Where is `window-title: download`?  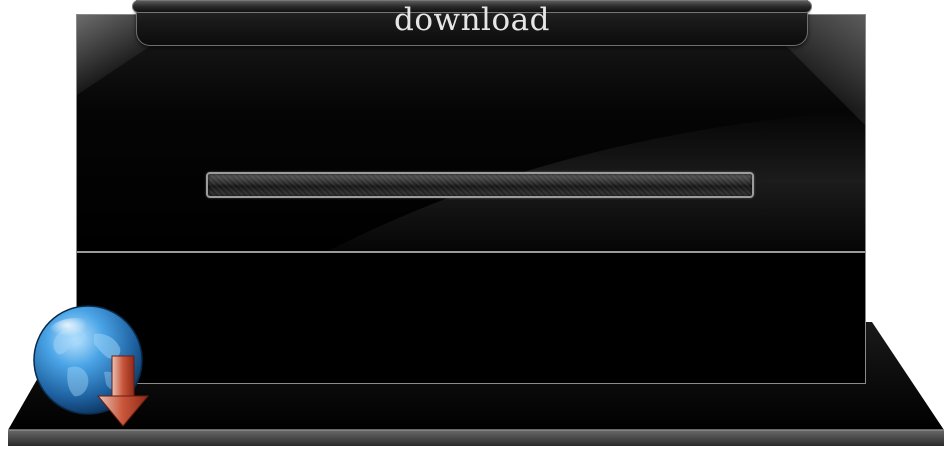 window-title: download is located at coordinates (472, 20).